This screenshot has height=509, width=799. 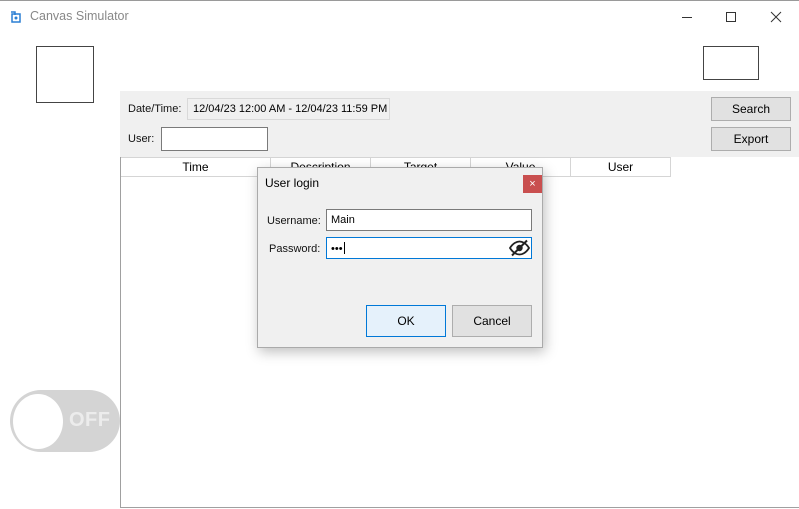 What do you see at coordinates (751, 139) in the screenshot?
I see `export-button: Export` at bounding box center [751, 139].